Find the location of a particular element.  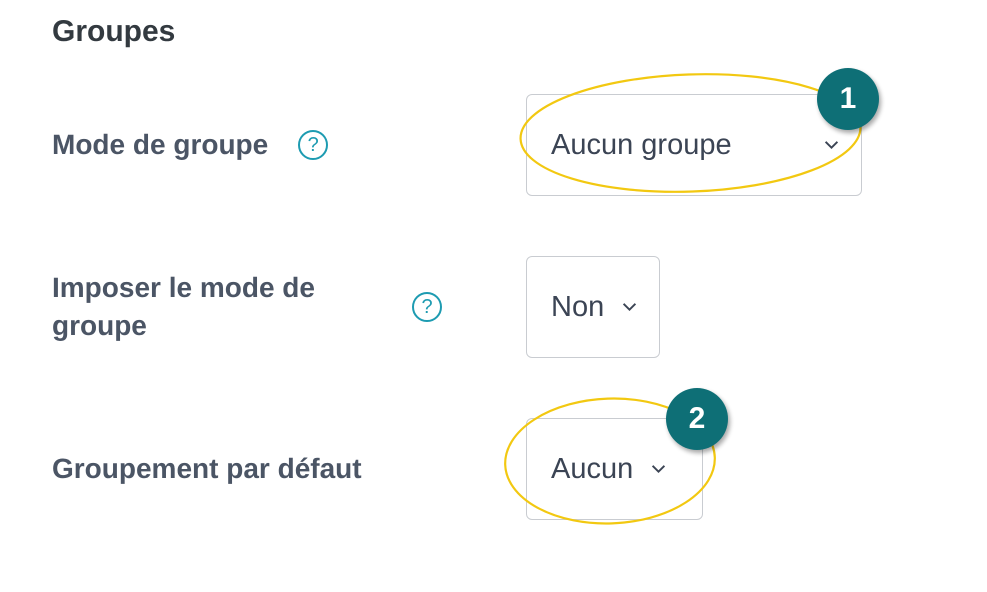

field-label: Imposer le mode de groupe is located at coordinates (184, 307).